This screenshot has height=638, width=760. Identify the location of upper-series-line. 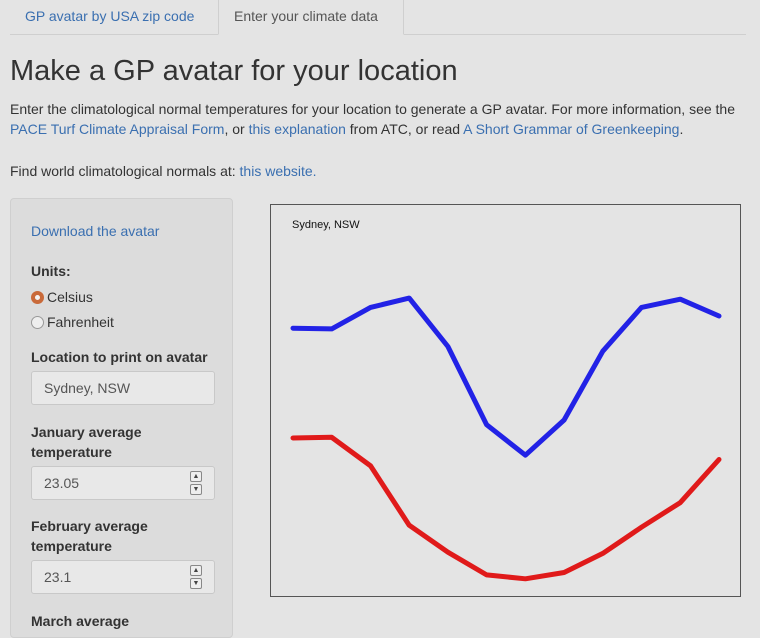
(506, 376).